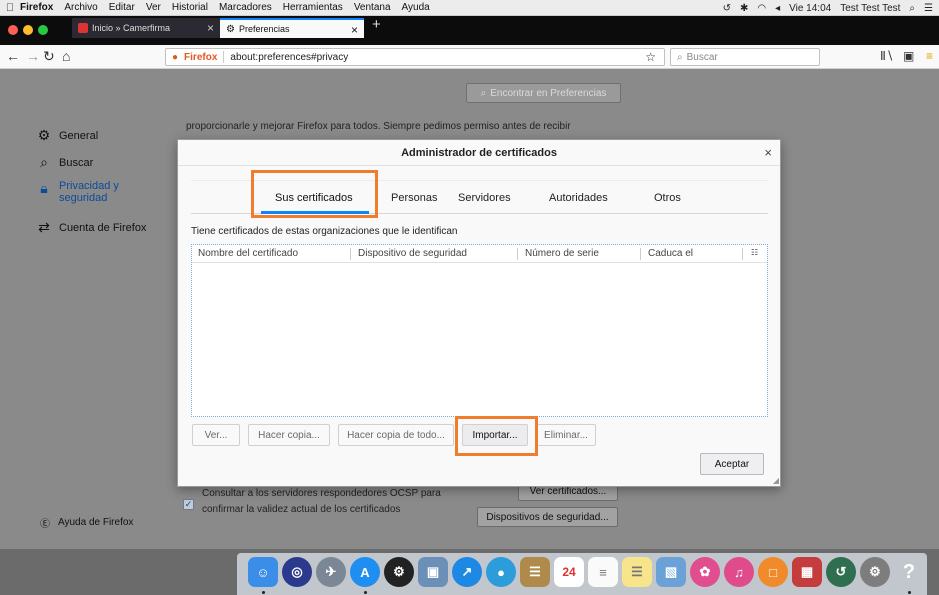 The image size is (939, 595). What do you see at coordinates (433, 572) in the screenshot?
I see `photo-app-icon: ▣` at bounding box center [433, 572].